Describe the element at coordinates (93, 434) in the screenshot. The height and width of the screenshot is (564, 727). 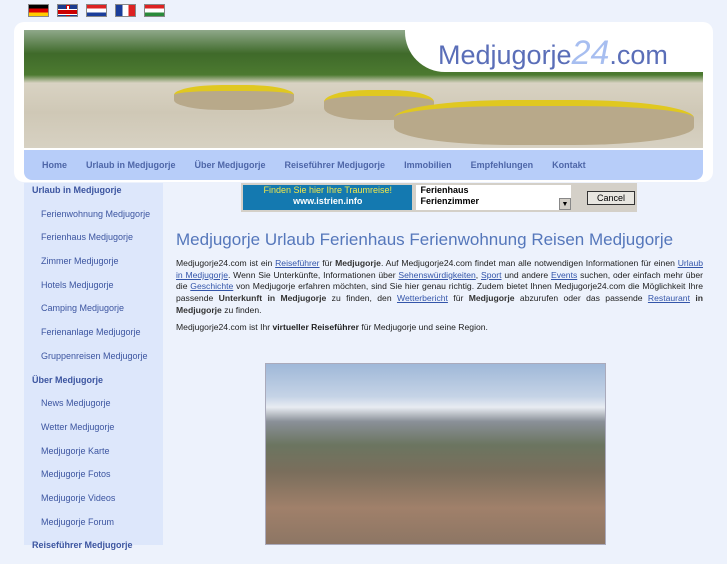
I see `sidebar-item: Wetter Medjugorje` at that location.